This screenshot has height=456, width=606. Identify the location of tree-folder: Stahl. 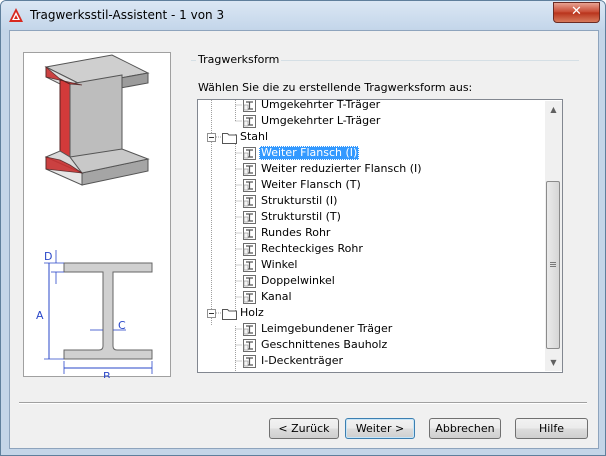
(371, 138).